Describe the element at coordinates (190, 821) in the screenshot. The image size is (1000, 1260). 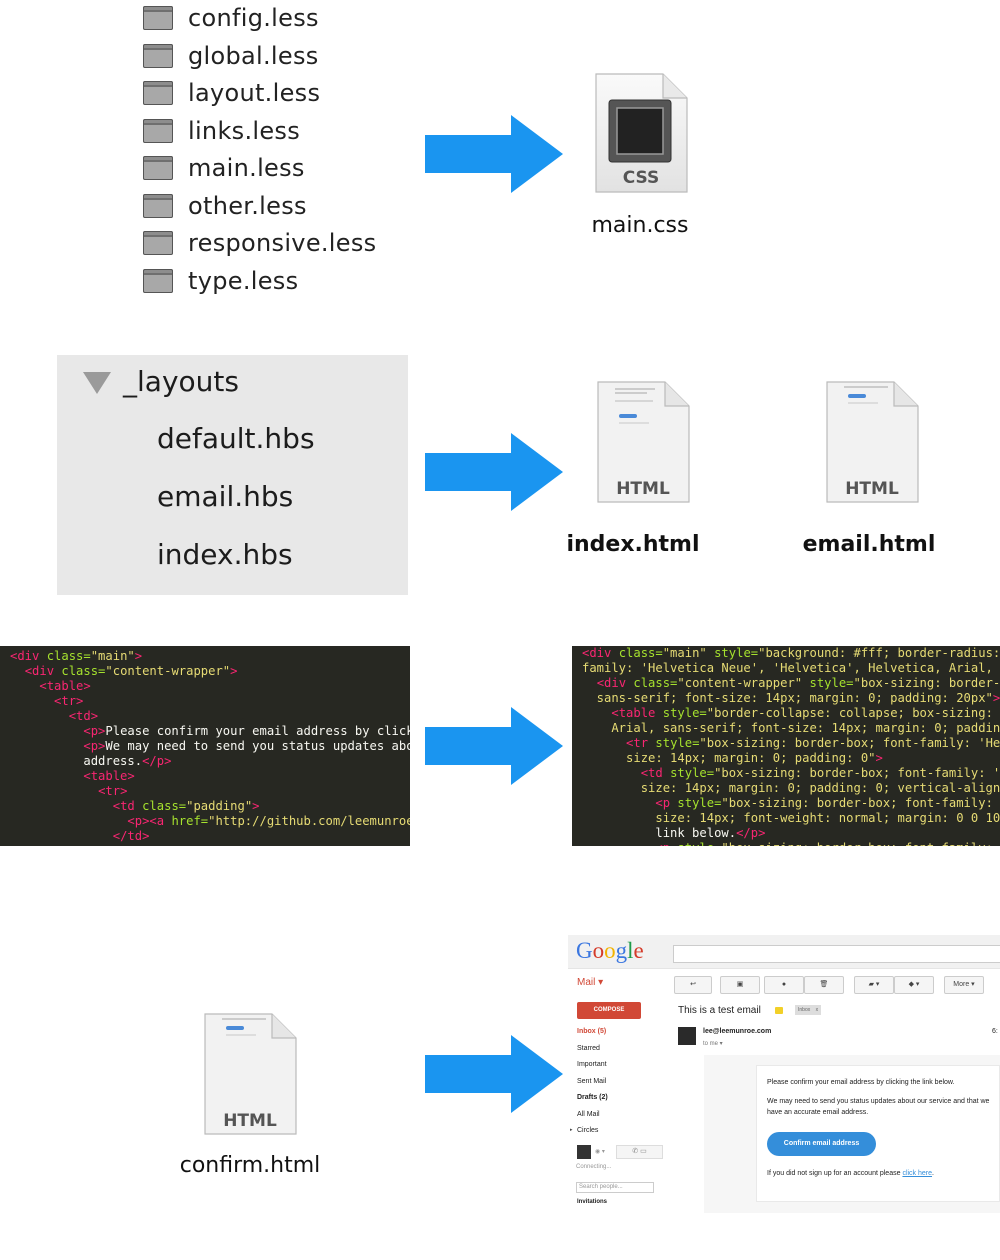
I see `code-token: href=` at that location.